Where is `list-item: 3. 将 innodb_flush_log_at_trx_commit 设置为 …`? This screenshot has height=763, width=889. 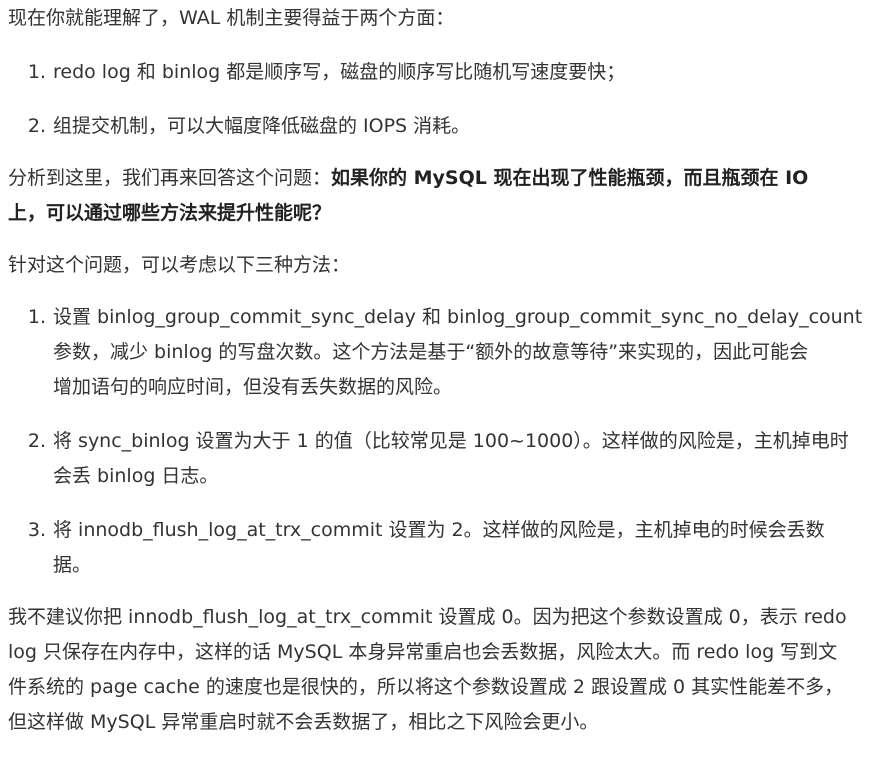
list-item: 3. 将 innodb_flush_log_at_trx_commit 设置为 … is located at coordinates (444, 548).